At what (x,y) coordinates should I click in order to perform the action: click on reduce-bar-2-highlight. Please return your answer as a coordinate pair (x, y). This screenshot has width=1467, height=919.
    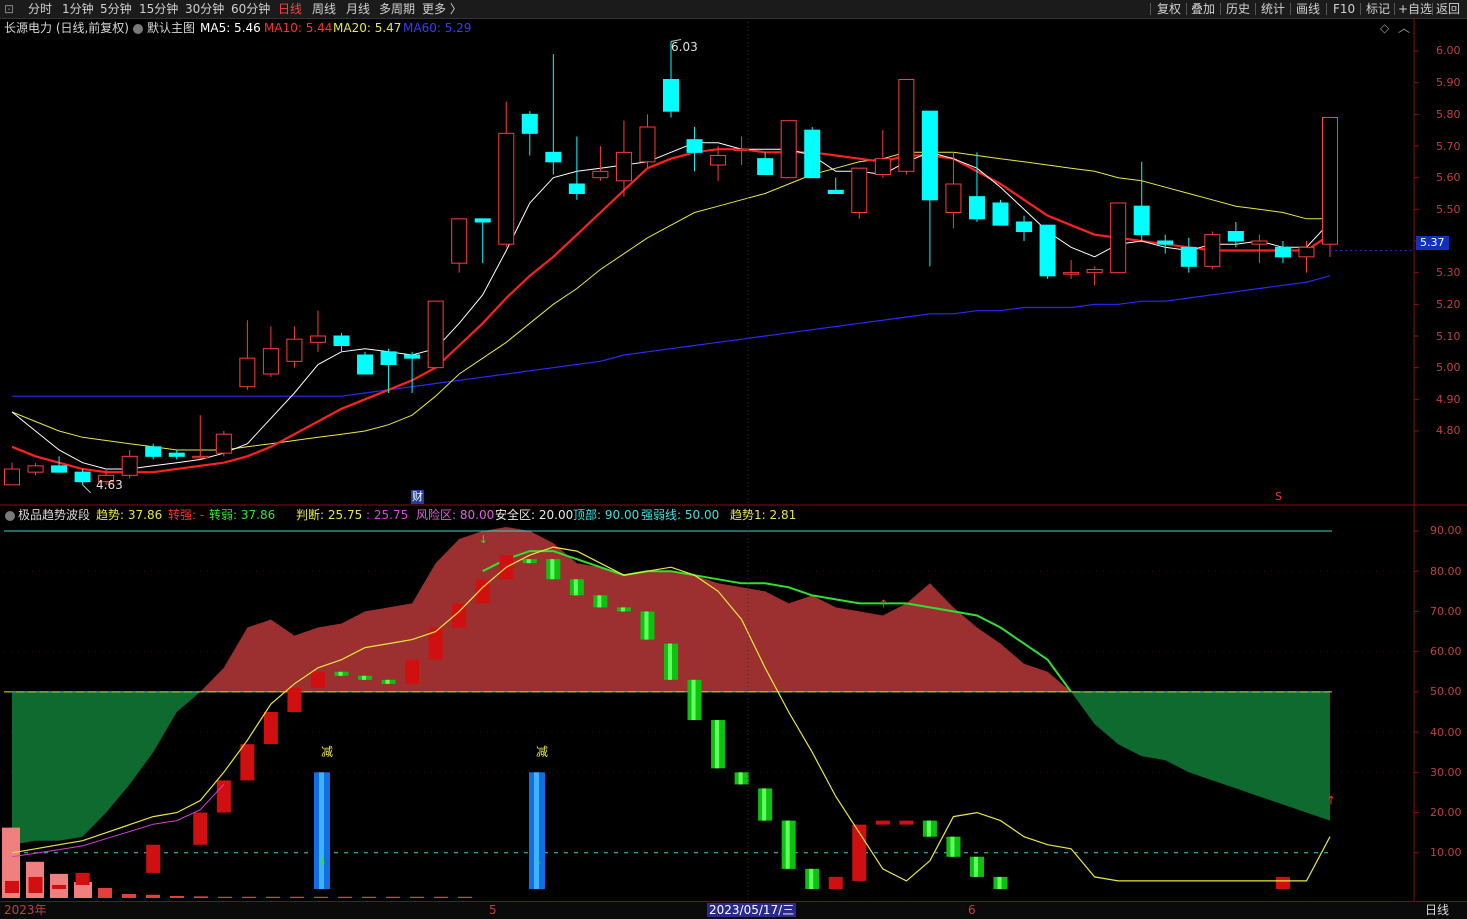
    Looking at the image, I should click on (536, 830).